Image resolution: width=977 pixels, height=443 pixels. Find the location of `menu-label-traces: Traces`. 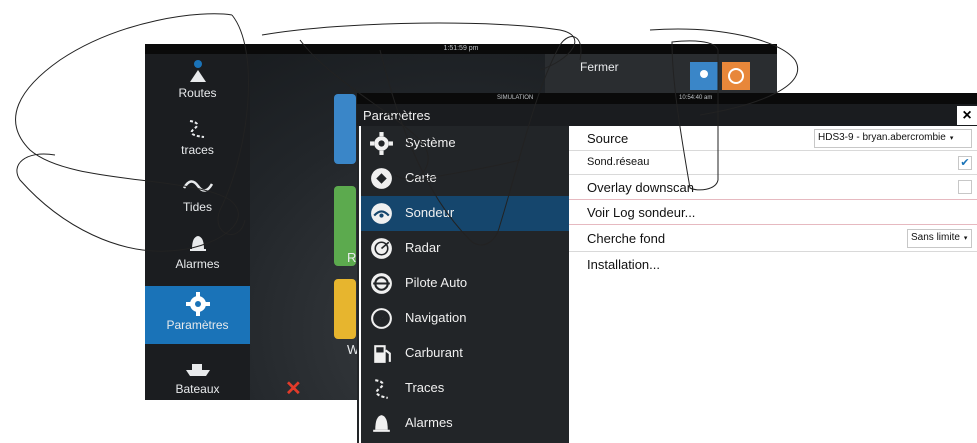

menu-label-traces: Traces is located at coordinates (425, 387).